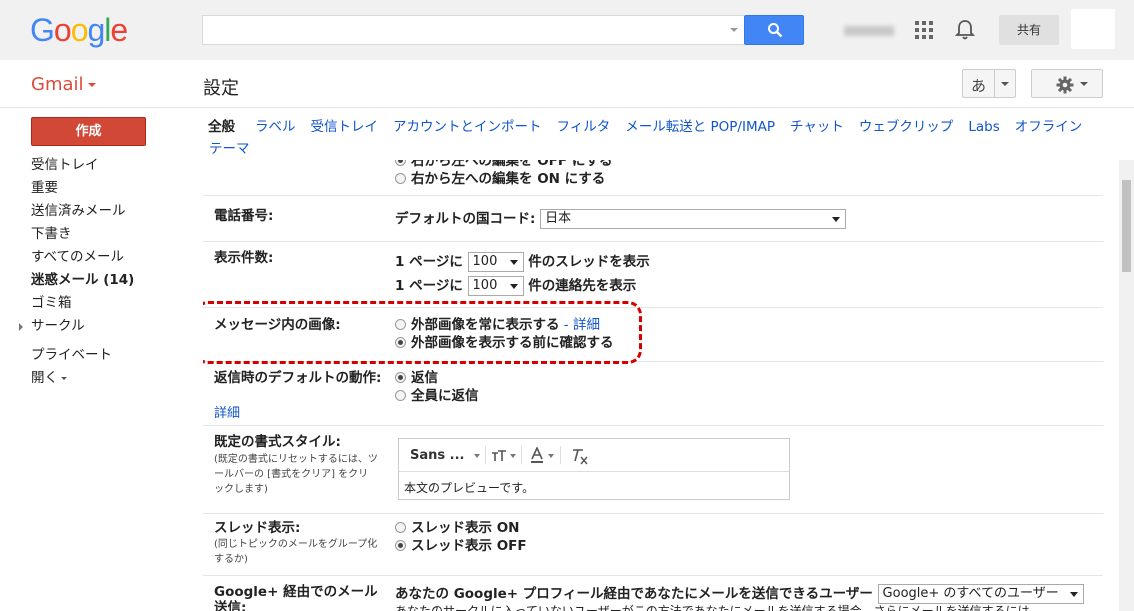  What do you see at coordinates (95, 326) in the screenshot?
I see `sidebar-item-circles: サークル` at bounding box center [95, 326].